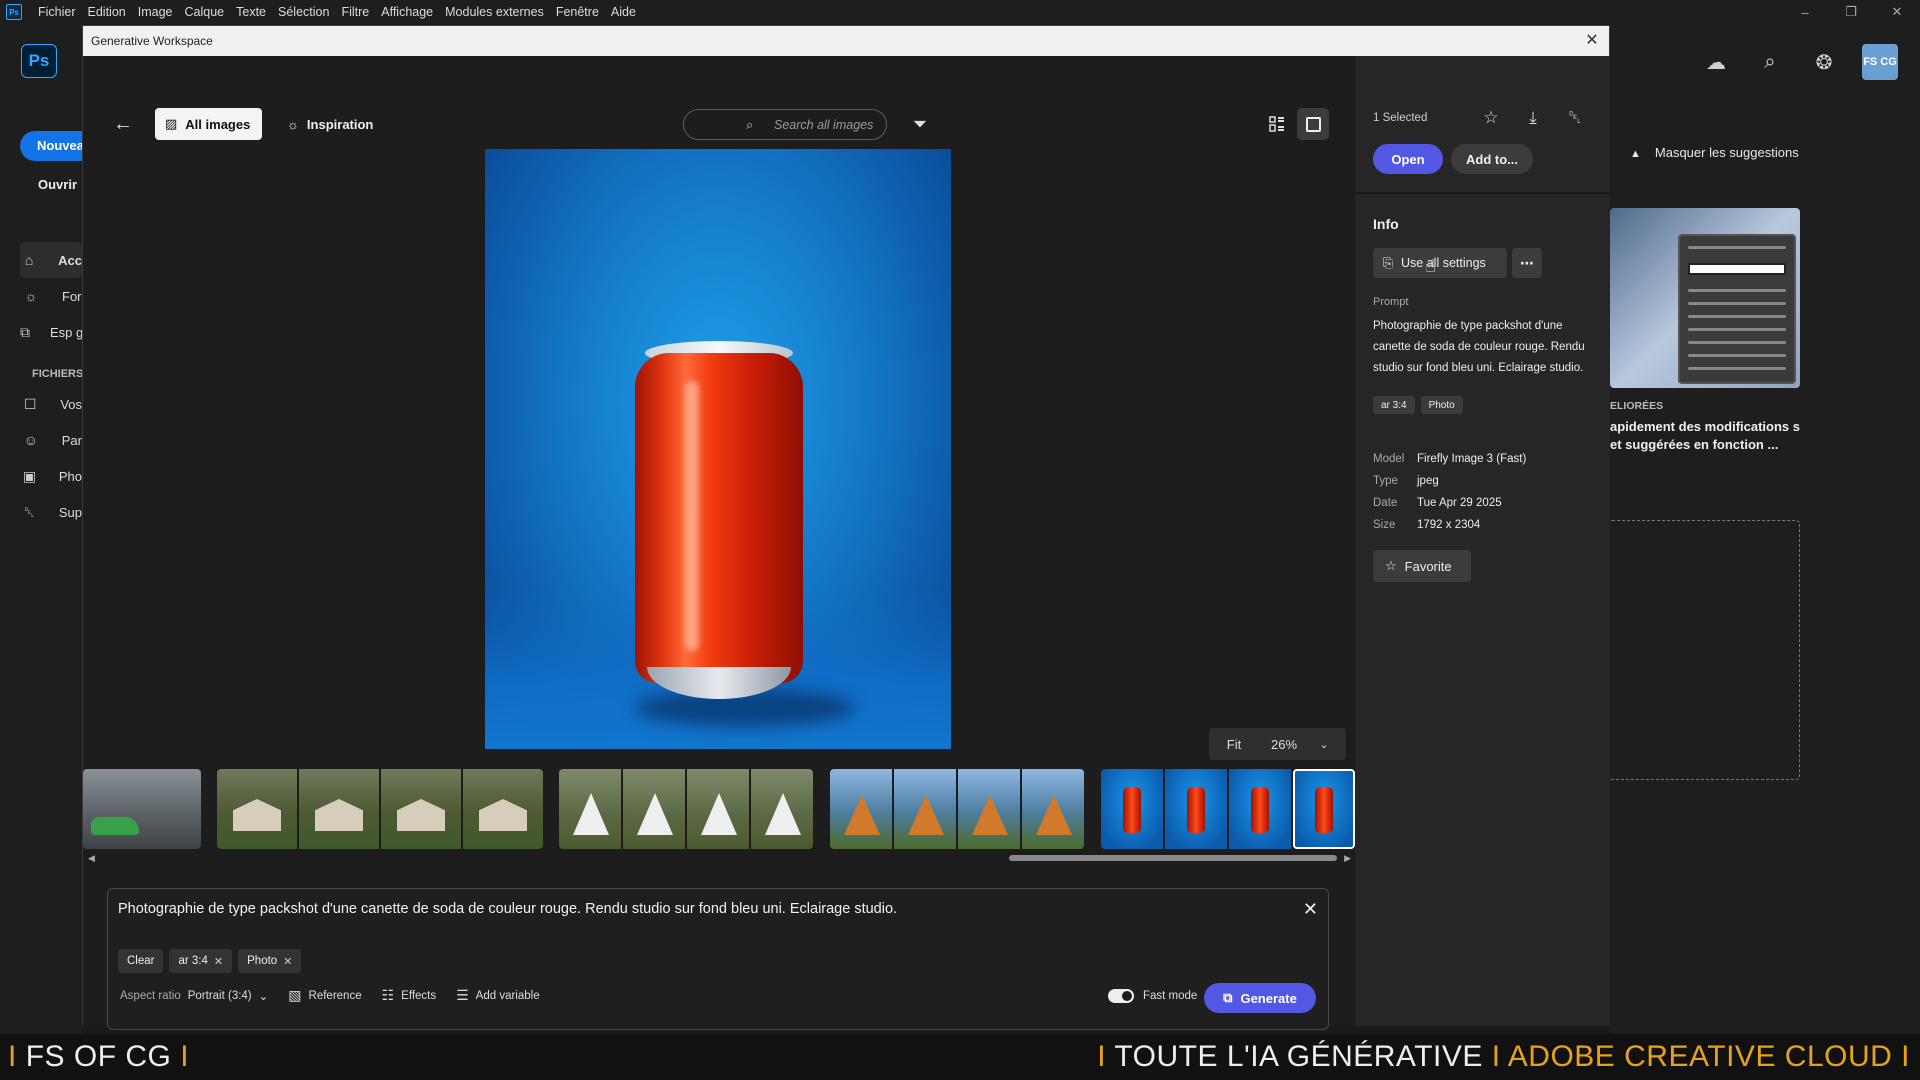  Describe the element at coordinates (623, 12) in the screenshot. I see `menu-aide: Aide` at that location.